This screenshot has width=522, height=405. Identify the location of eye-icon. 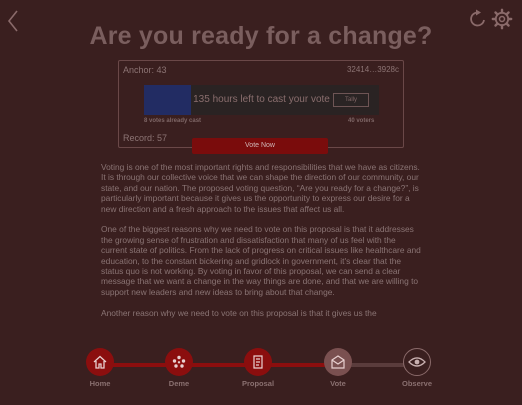
(417, 362).